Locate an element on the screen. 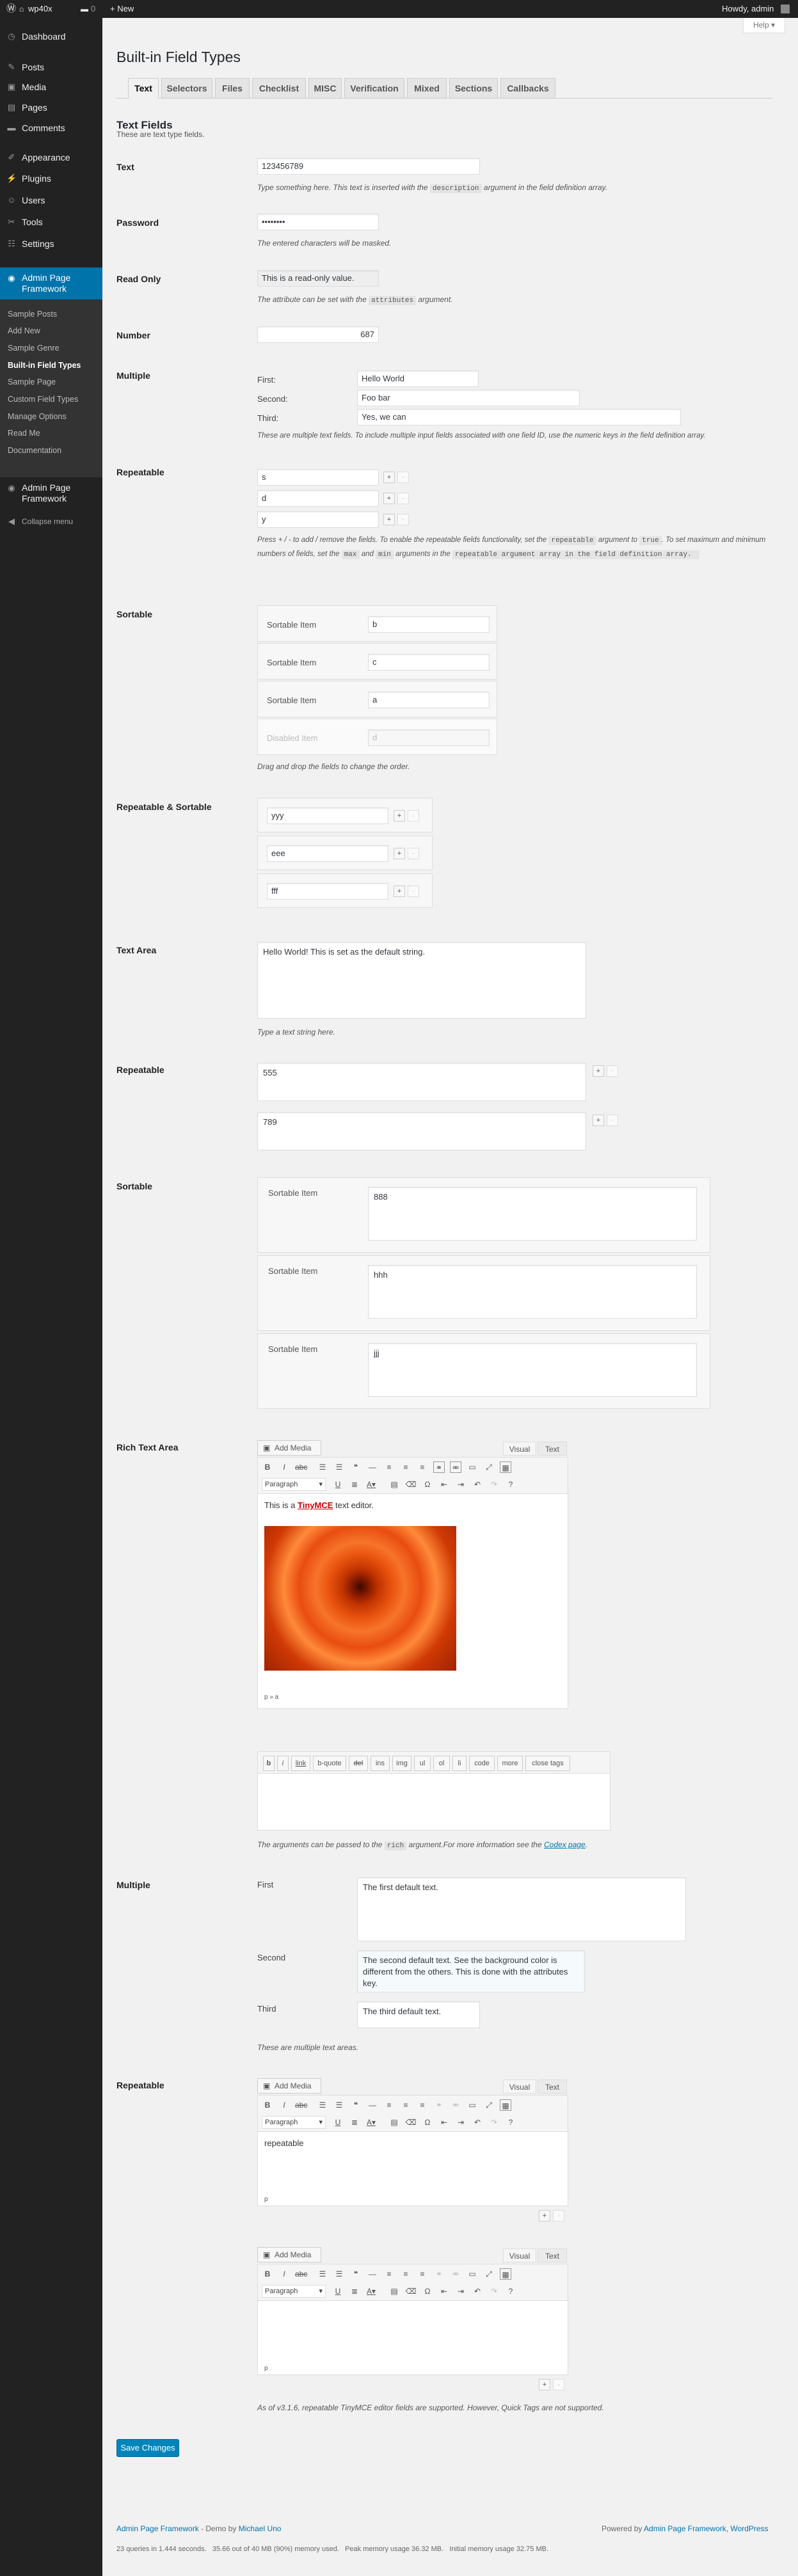 This screenshot has width=798, height=2576. tab-misc: MISC is located at coordinates (325, 89).